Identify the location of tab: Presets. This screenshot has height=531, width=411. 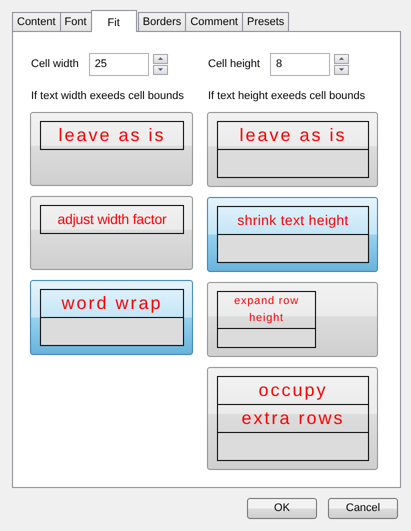
(266, 21).